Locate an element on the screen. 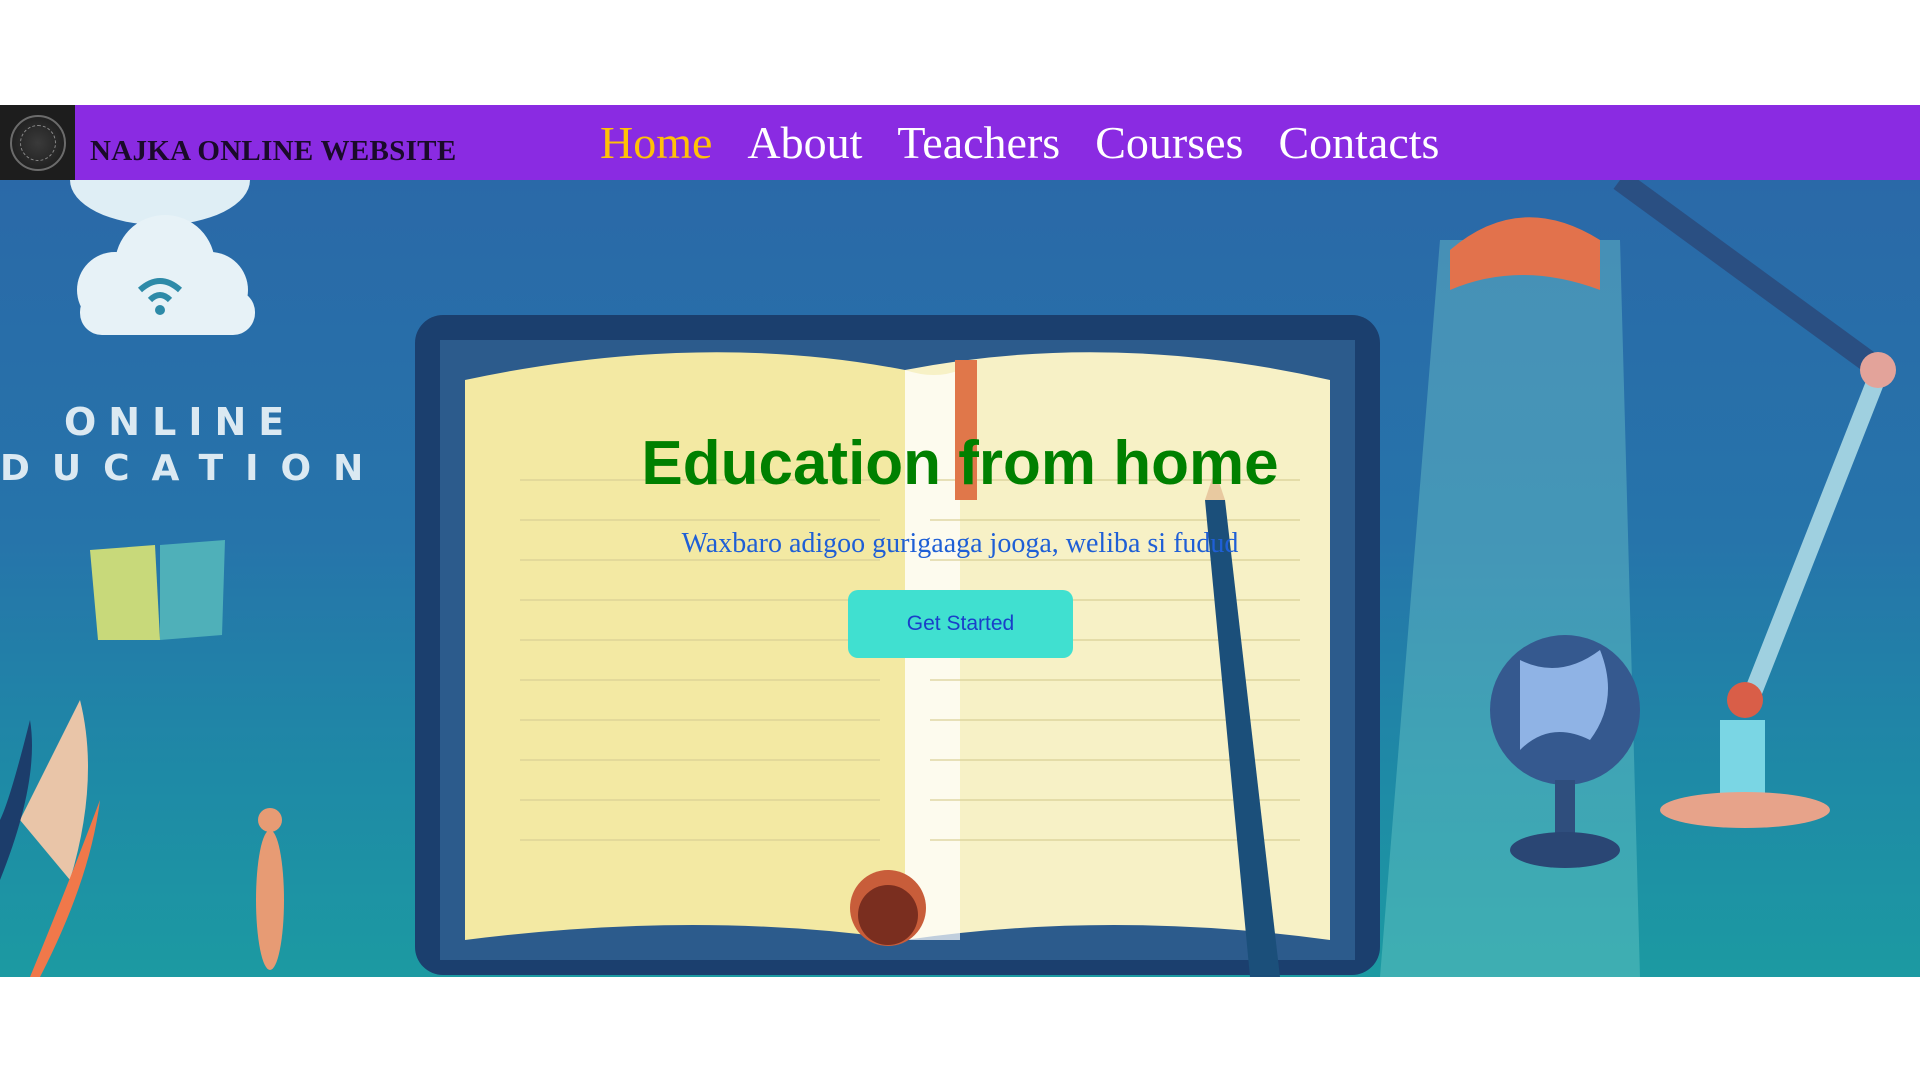 Image resolution: width=1920 pixels, height=1080 pixels. brand-name: NAJKA ONLINE WEBSITE is located at coordinates (273, 151).